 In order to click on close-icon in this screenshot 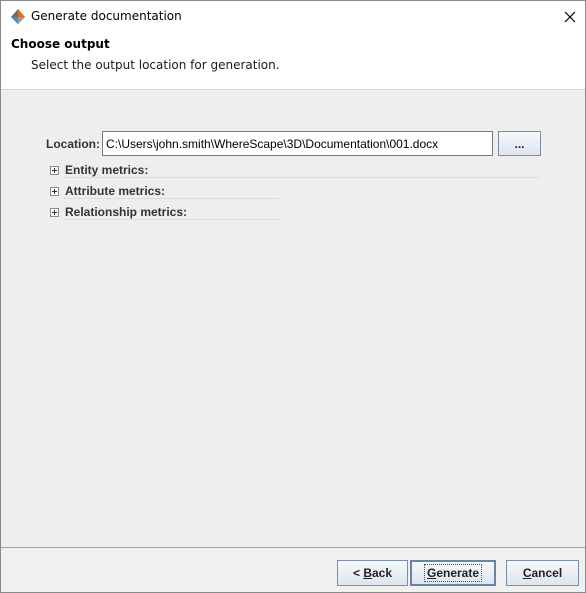, I will do `click(570, 16)`.